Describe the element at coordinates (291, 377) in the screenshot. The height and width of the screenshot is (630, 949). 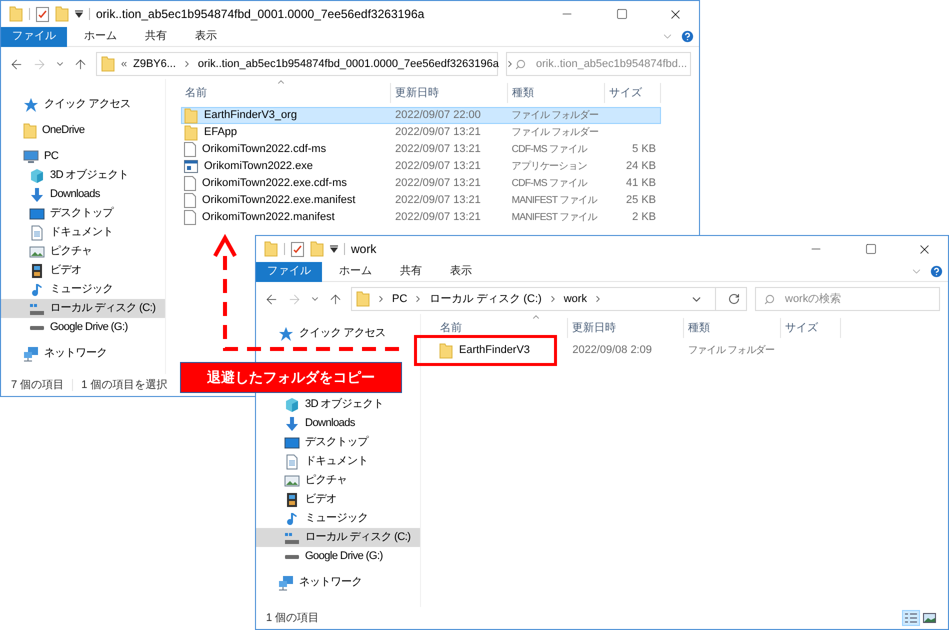
I see `callout-tooltip: 退避したフォルダをコピー` at that location.